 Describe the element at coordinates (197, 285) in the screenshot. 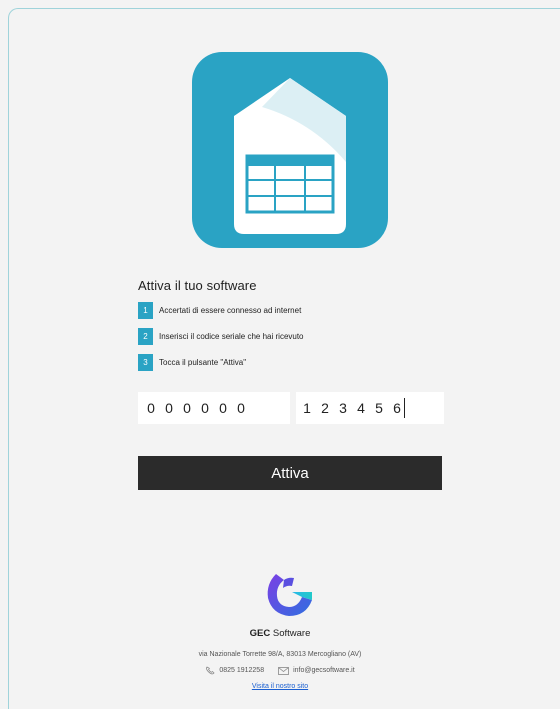

I see `activation-title: Attiva il tuo software` at that location.